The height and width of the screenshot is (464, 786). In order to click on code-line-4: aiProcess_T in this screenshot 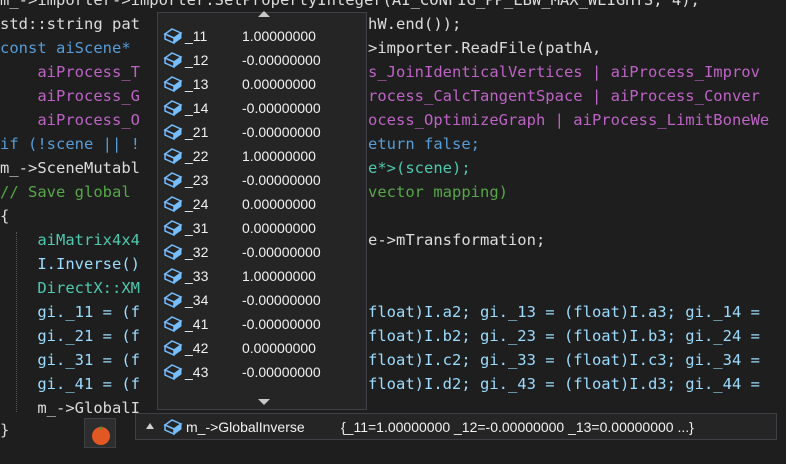, I will do `click(70, 72)`.